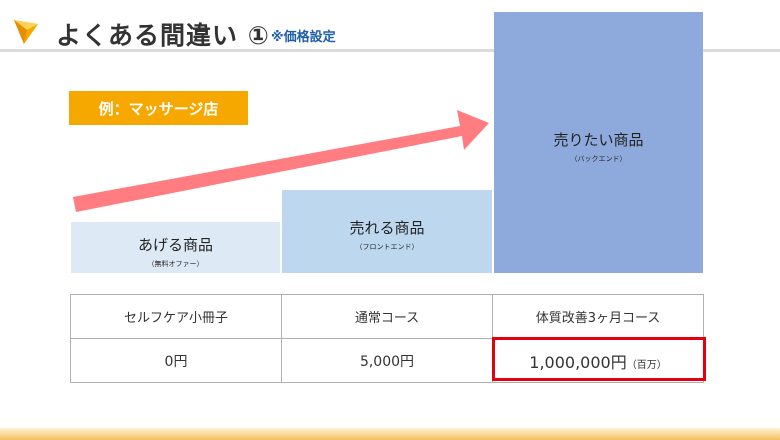 This screenshot has width=780, height=440. What do you see at coordinates (303, 37) in the screenshot?
I see `page-subtitle: ※価格設定` at bounding box center [303, 37].